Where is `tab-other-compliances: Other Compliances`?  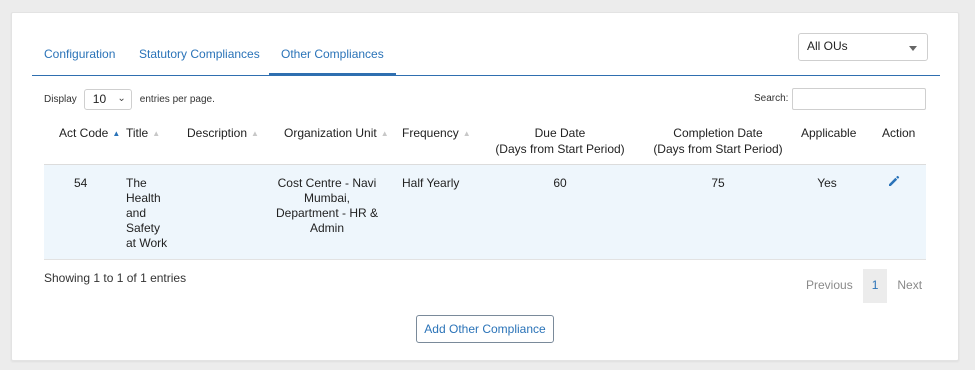
tab-other-compliances: Other Compliances is located at coordinates (332, 61).